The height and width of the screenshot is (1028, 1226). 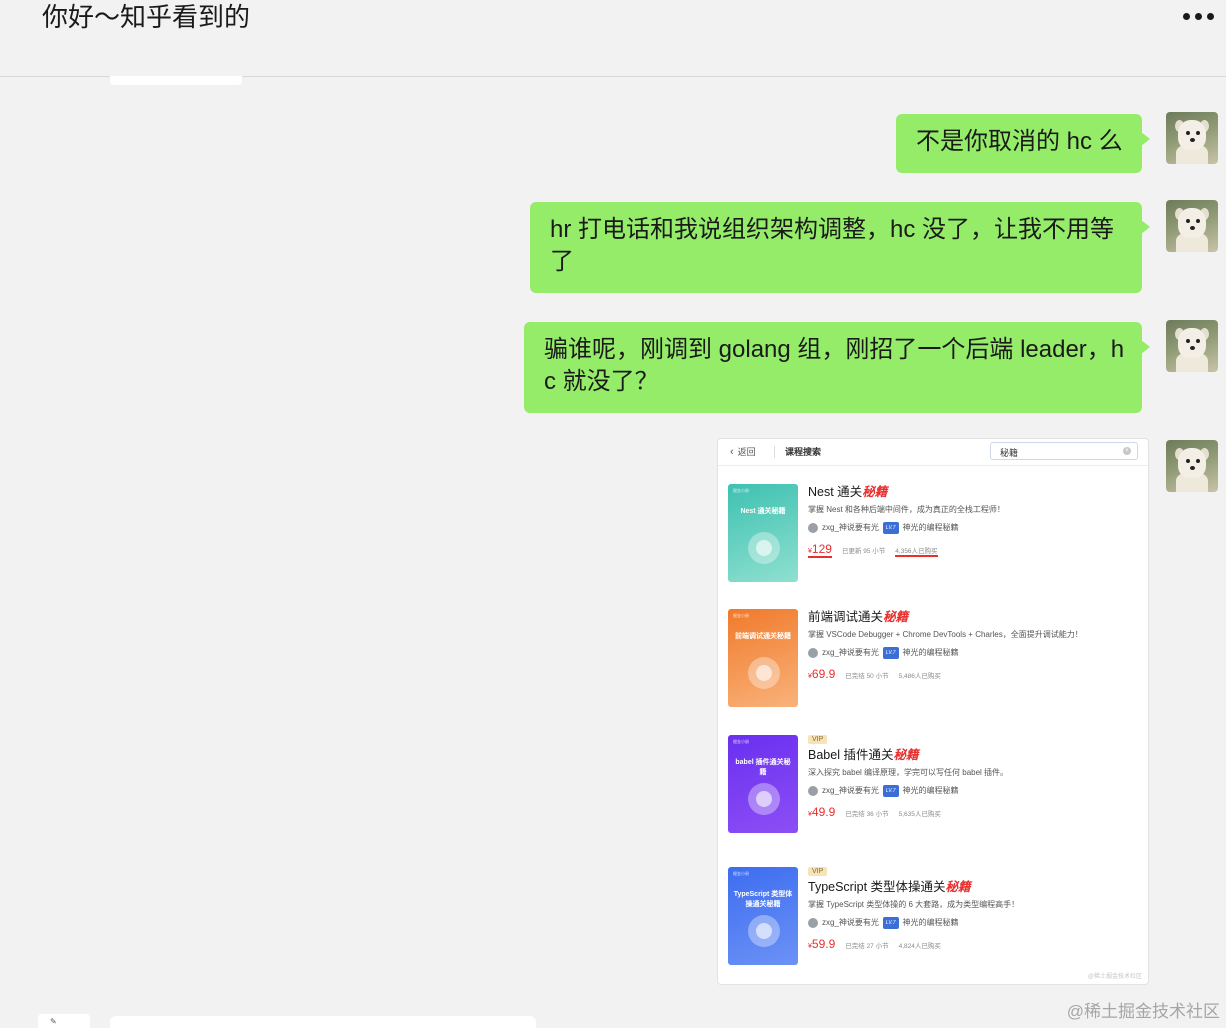 What do you see at coordinates (889, 887) in the screenshot?
I see `course-title: TypeScript 类型体操通关秘籍` at bounding box center [889, 887].